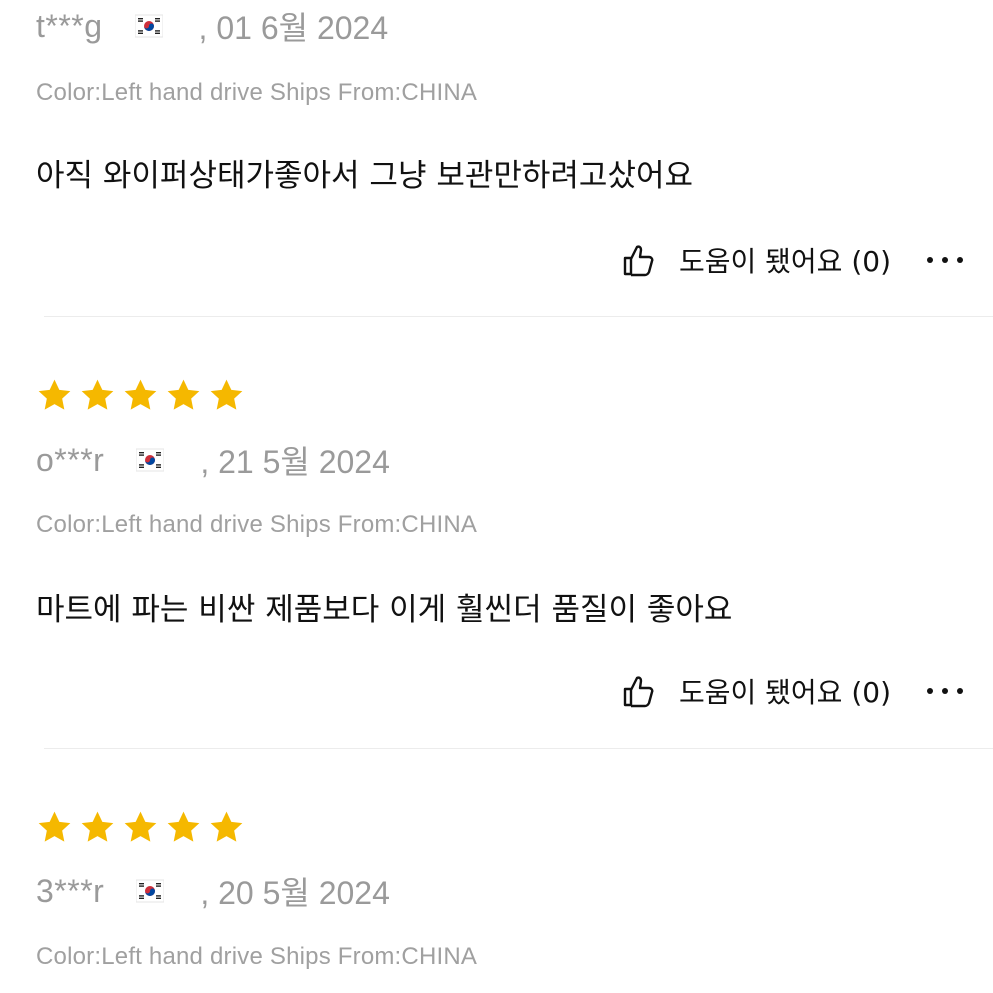  What do you see at coordinates (293, 28) in the screenshot?
I see `review-date: , 01 6월 2024` at bounding box center [293, 28].